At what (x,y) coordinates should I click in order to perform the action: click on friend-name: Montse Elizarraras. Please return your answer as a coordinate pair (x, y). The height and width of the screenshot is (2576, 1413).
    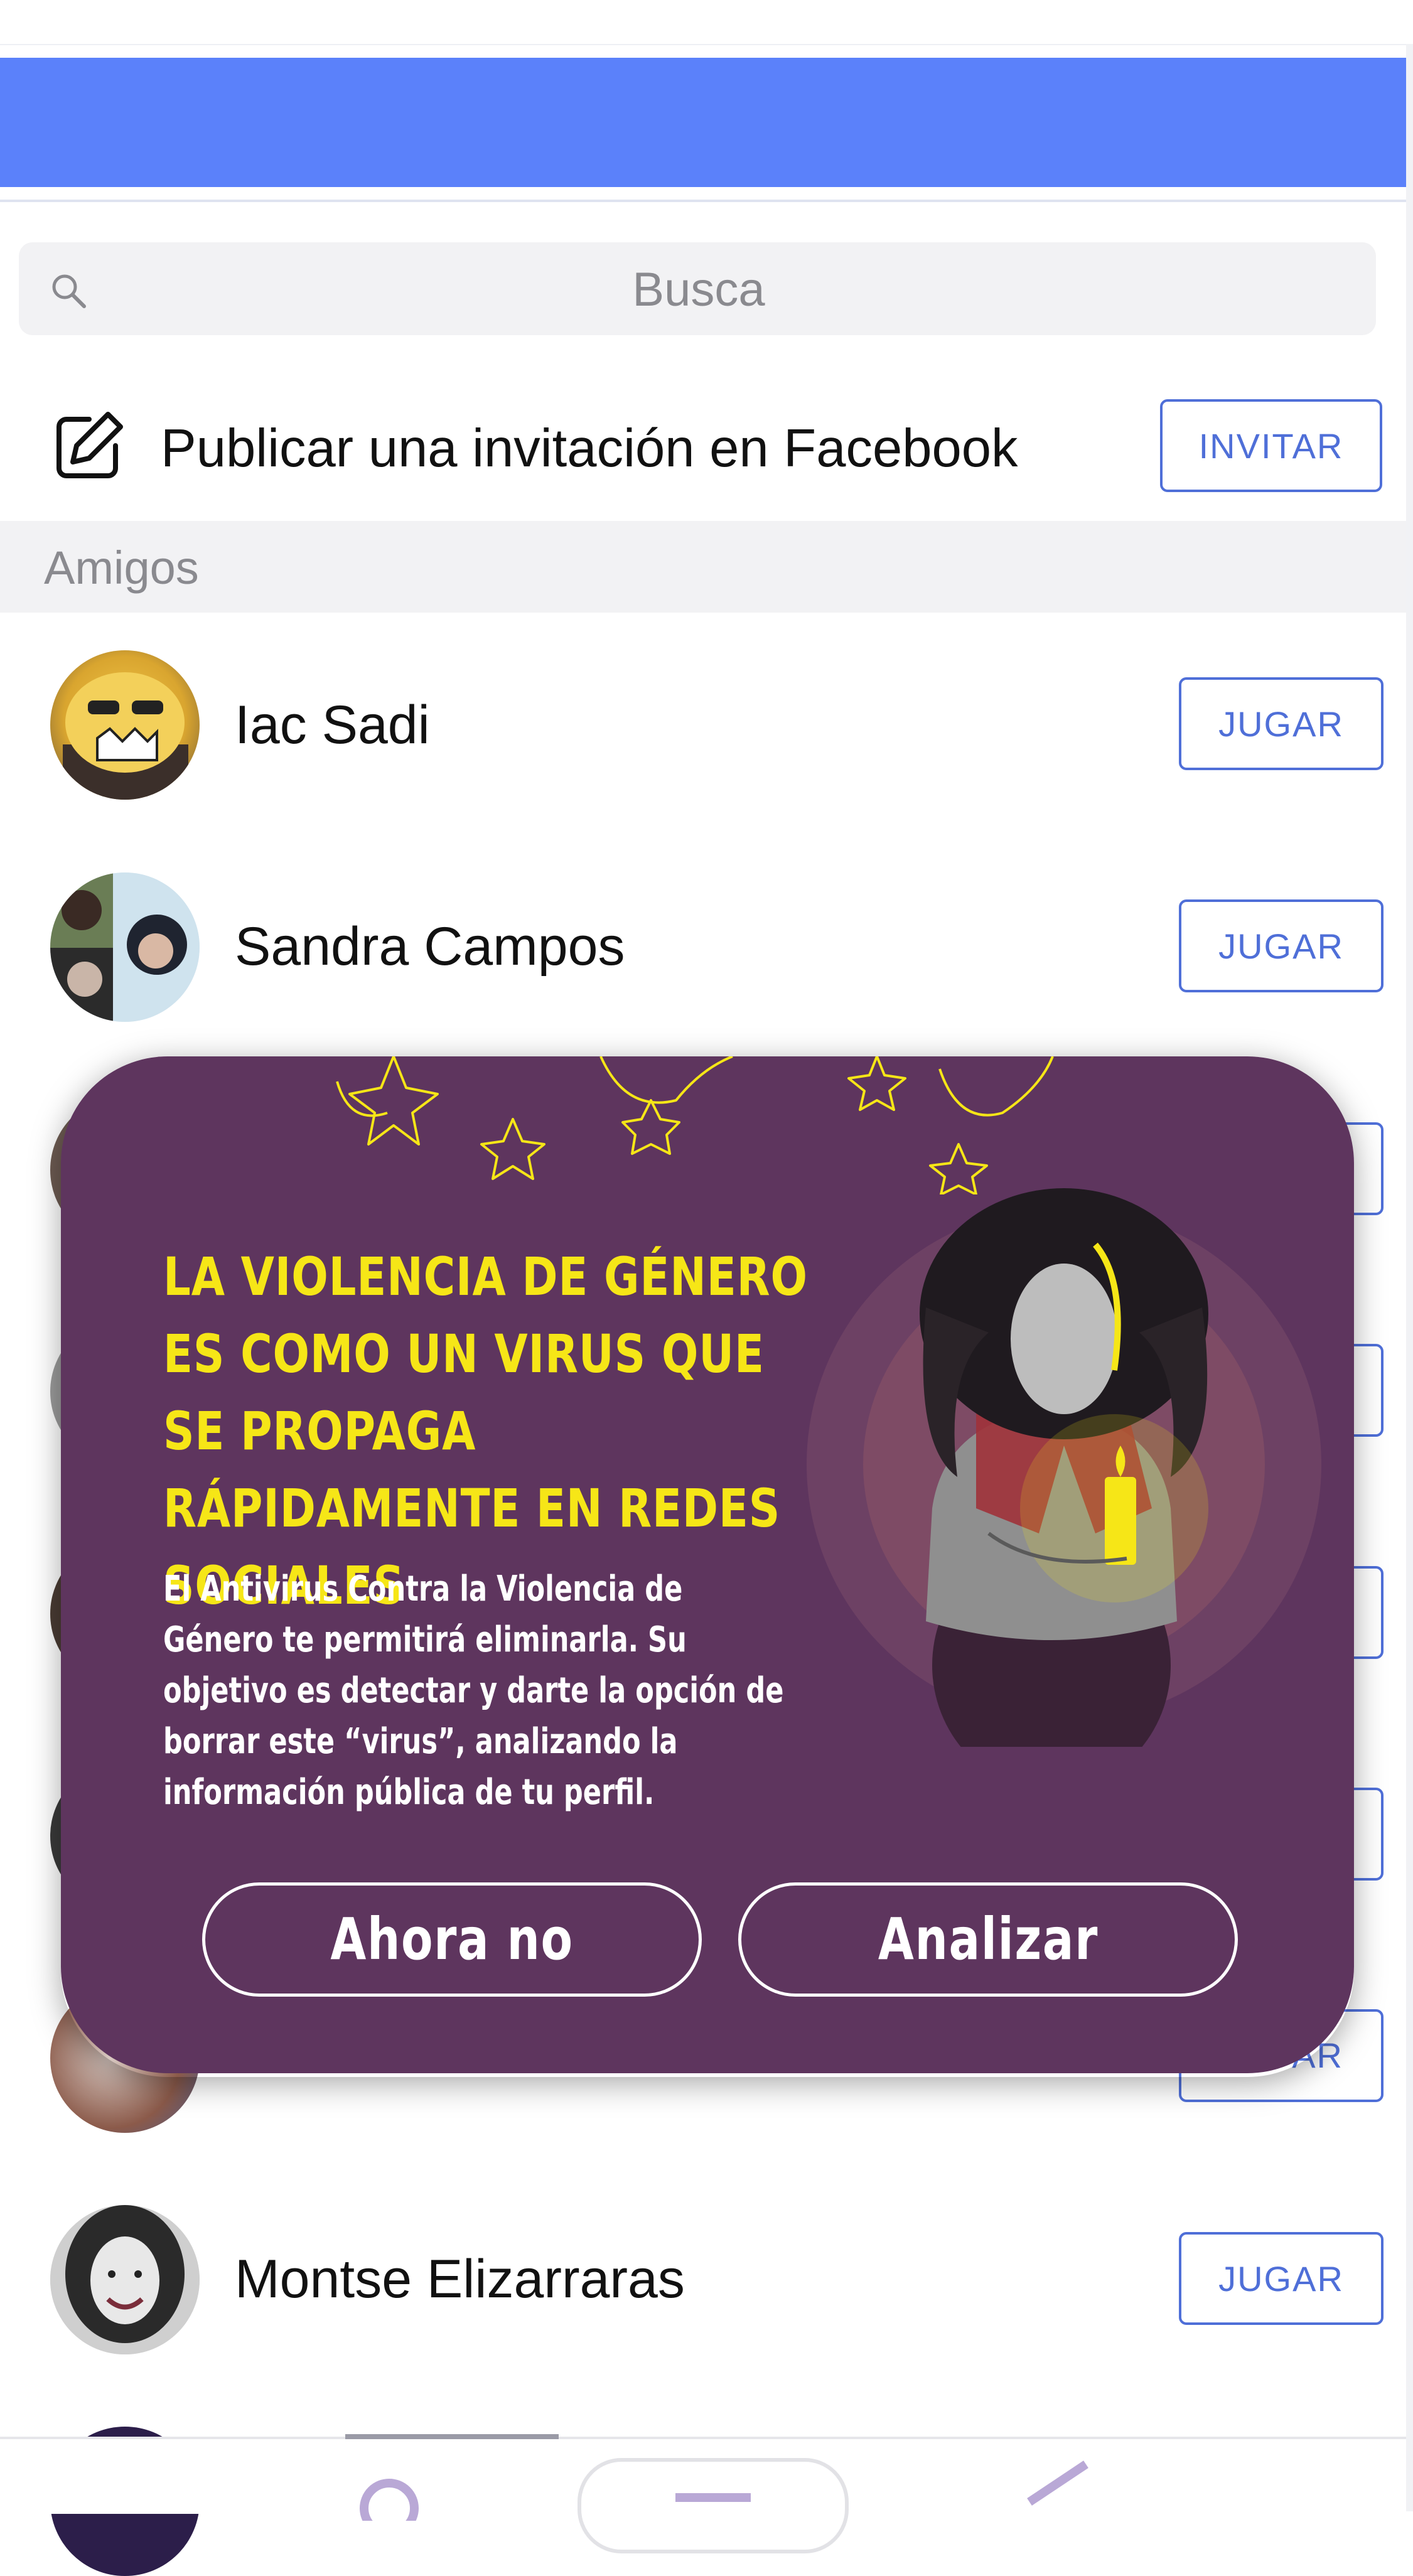
    Looking at the image, I should click on (460, 2279).